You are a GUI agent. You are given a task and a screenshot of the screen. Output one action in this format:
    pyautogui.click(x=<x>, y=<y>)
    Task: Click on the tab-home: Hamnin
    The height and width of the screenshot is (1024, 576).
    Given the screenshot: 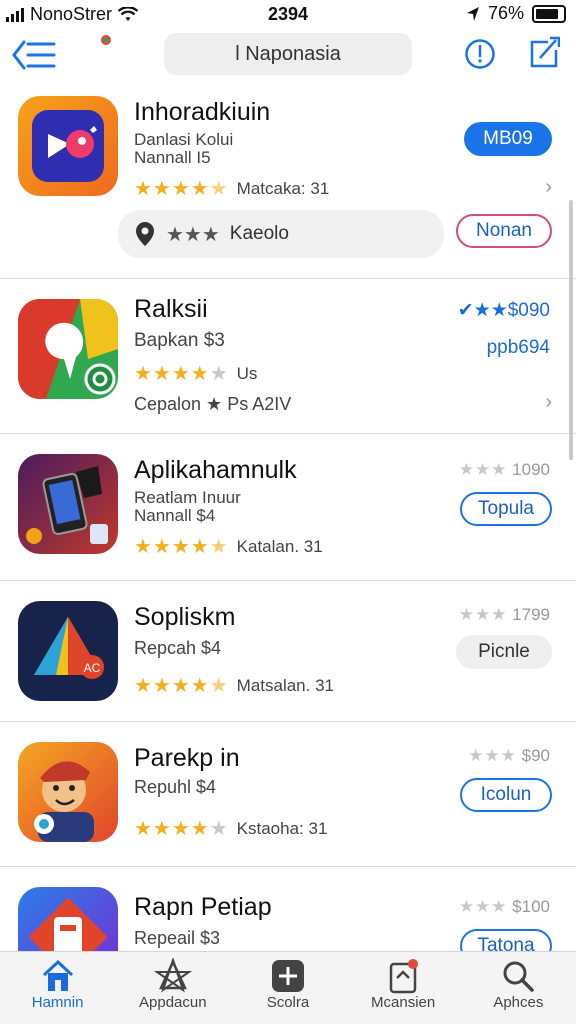 What is the action you would take?
    pyautogui.click(x=57, y=988)
    